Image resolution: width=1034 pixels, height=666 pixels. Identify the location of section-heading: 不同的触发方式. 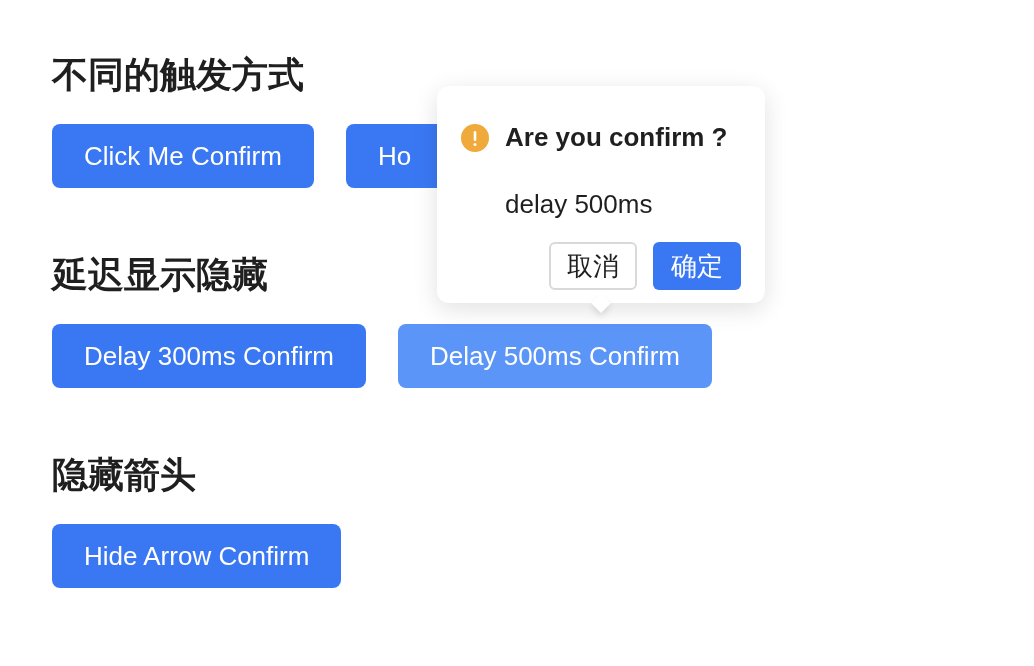
(178, 75).